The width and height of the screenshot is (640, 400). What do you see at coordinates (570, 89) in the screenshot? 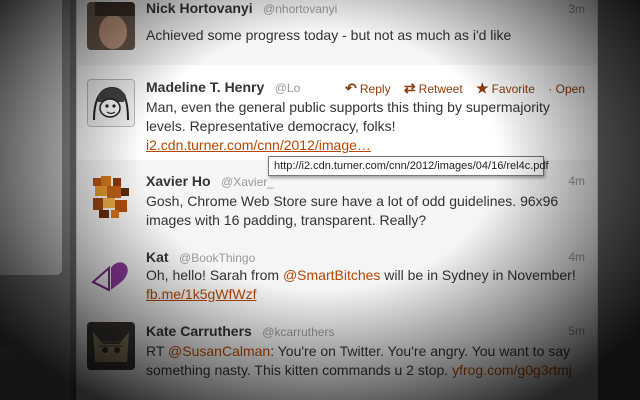
I see `open-label: Open` at bounding box center [570, 89].